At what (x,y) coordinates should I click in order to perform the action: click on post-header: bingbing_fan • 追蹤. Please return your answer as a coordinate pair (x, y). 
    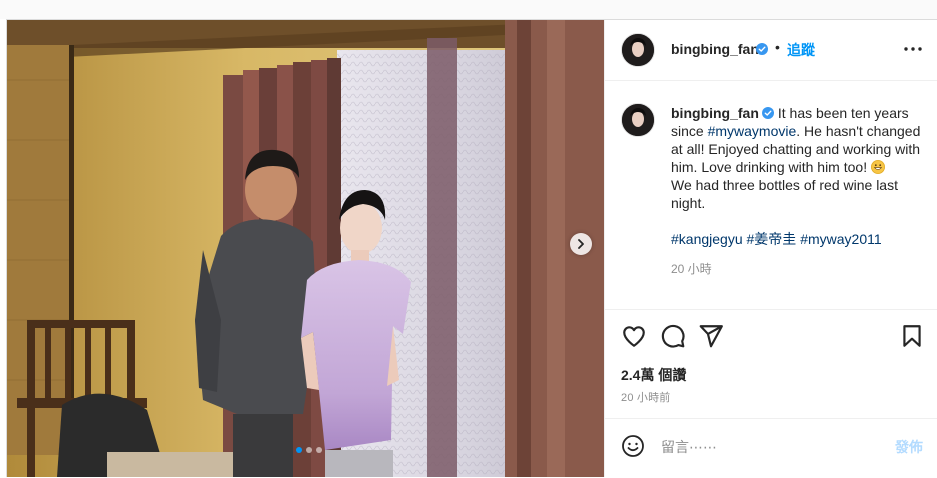
    Looking at the image, I should click on (771, 50).